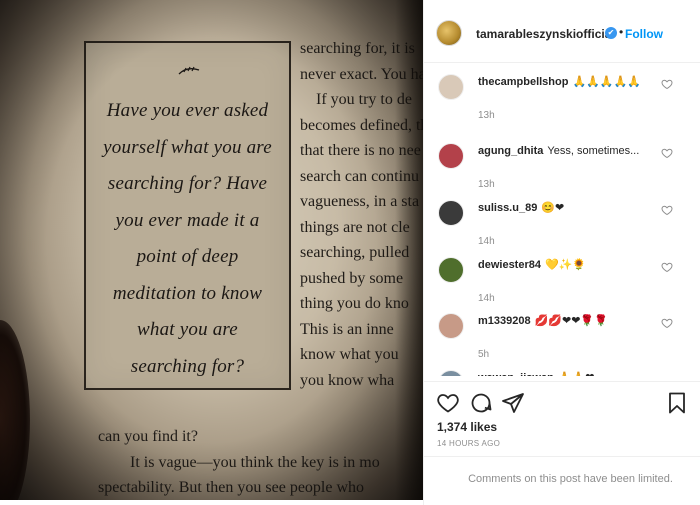 This screenshot has width=700, height=505. What do you see at coordinates (15, 410) in the screenshot?
I see `finger-shadow` at bounding box center [15, 410].